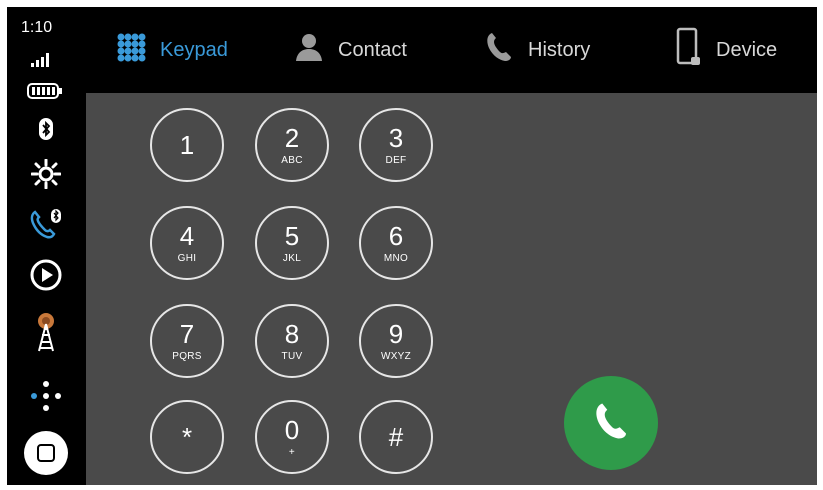 The width and height of the screenshot is (823, 490). Describe the element at coordinates (45, 93) in the screenshot. I see `battery-icon` at that location.